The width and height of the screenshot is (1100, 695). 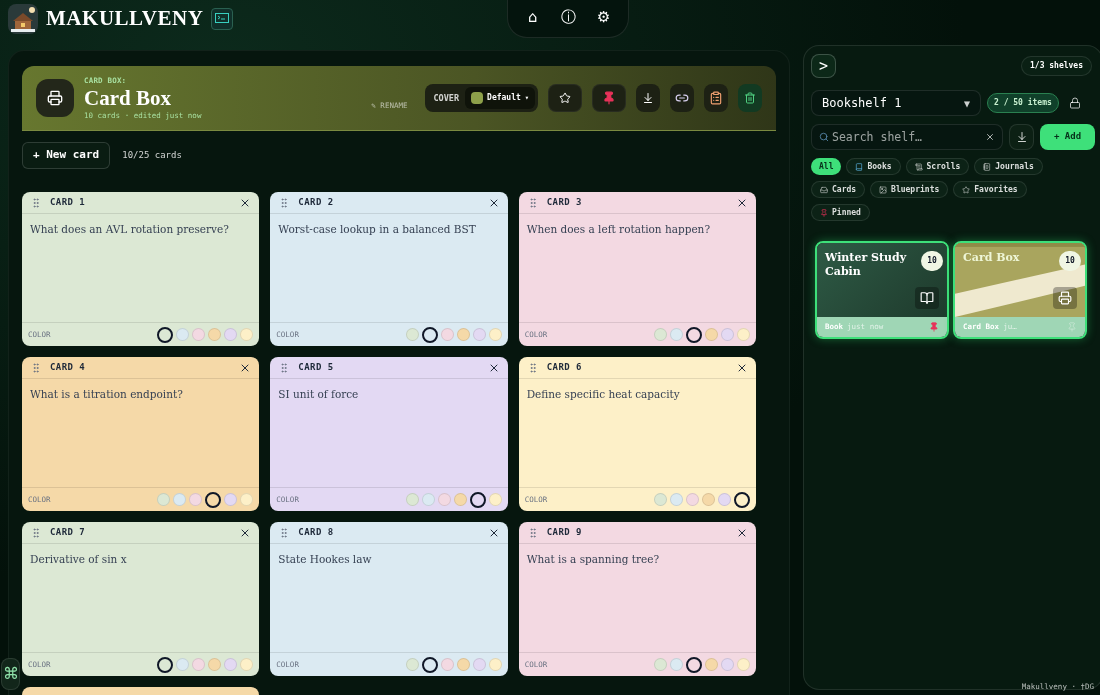 I want to click on box-title: Card Box, so click(x=128, y=98).